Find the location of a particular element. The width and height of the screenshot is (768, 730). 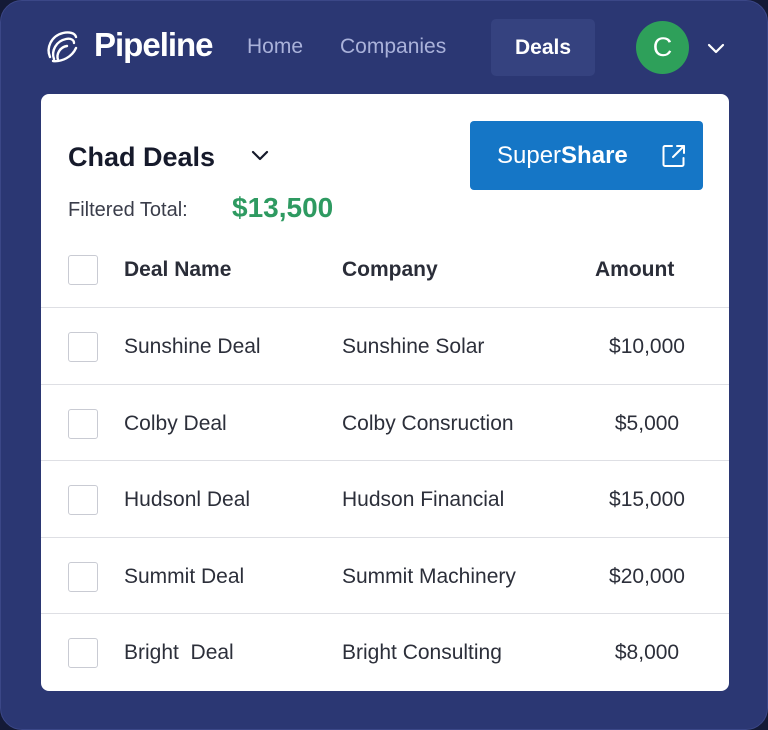

table-header: Deal Name Company Amount is located at coordinates (385, 269).